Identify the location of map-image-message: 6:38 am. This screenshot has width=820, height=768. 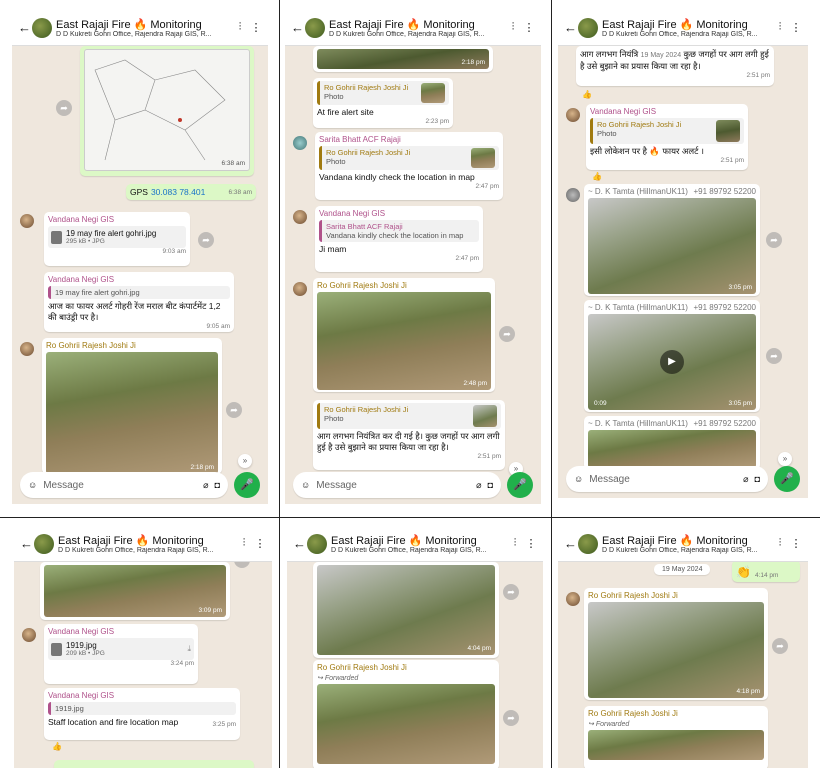
(167, 111).